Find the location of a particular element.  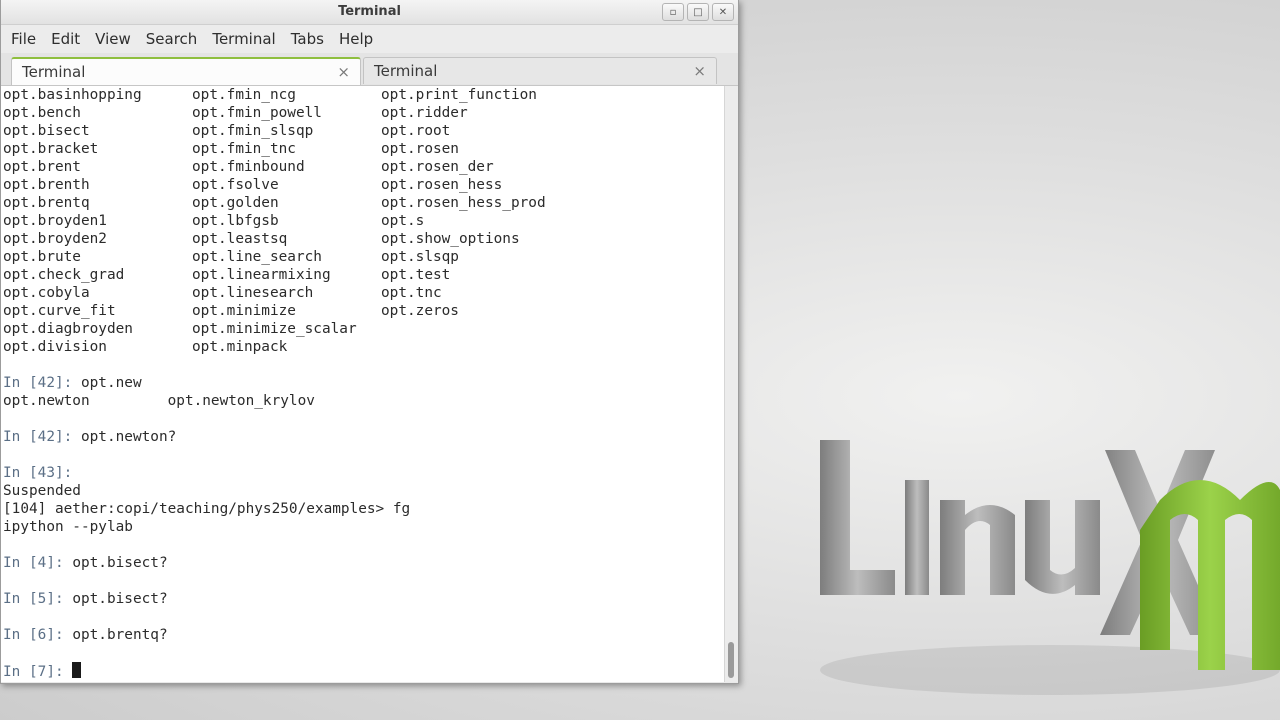

completion-item: opt.leastsq is located at coordinates (240, 239).